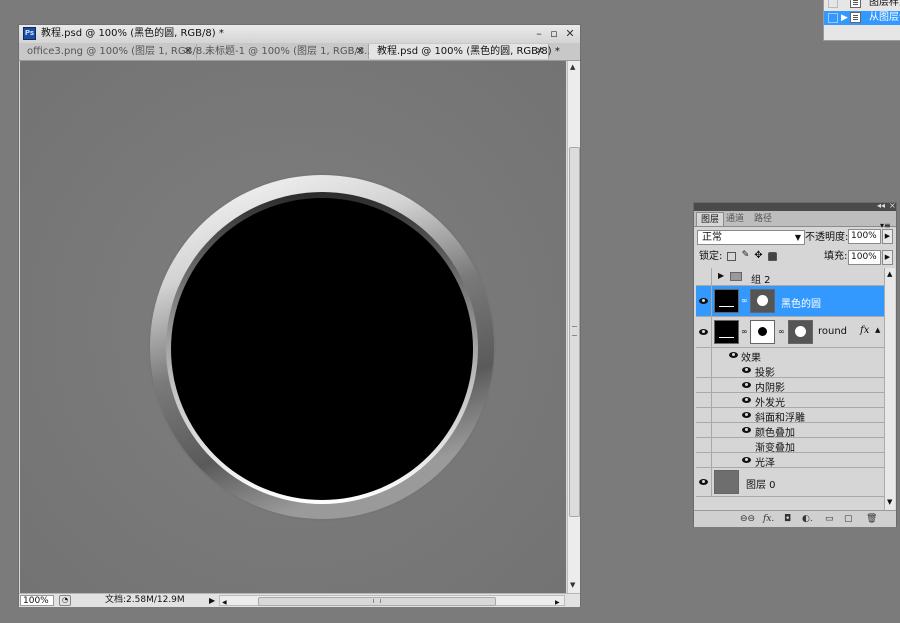  I want to click on maximize-icon: ▫, so click(554, 33).